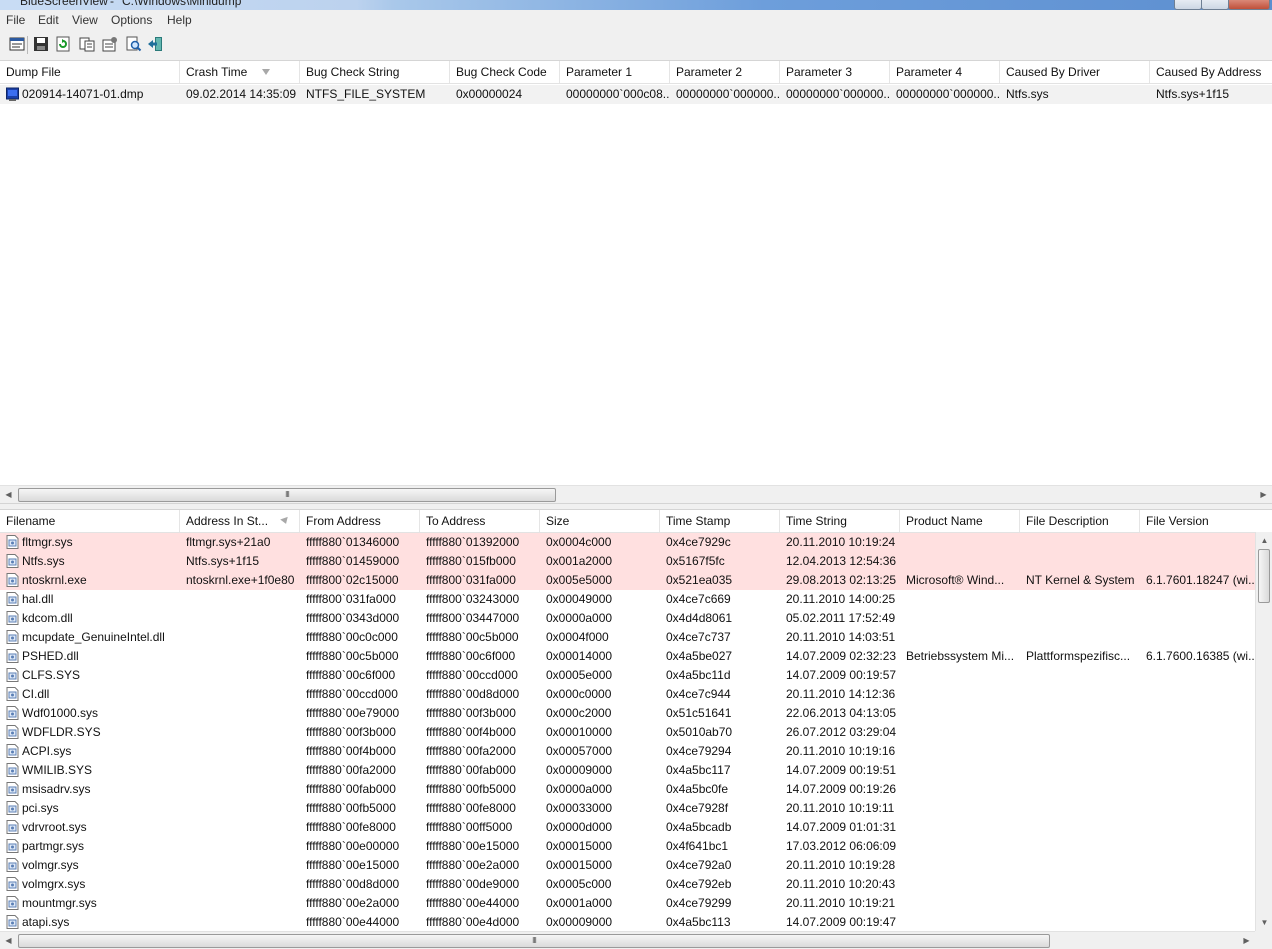  Describe the element at coordinates (90, 521) in the screenshot. I see `column-header-filename: Filename` at that location.